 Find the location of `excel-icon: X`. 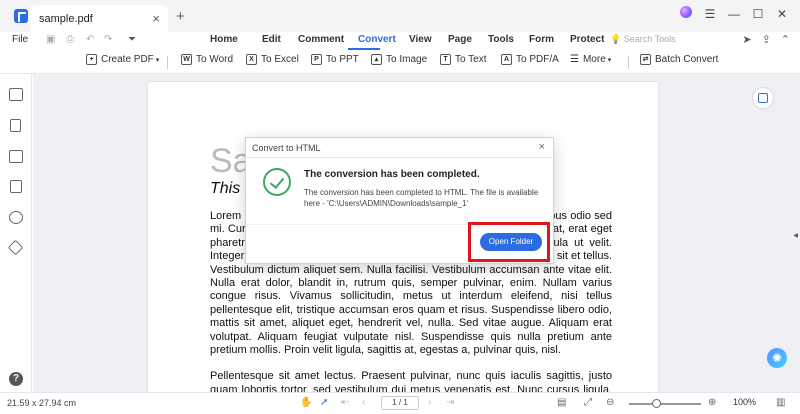

excel-icon: X is located at coordinates (251, 59).